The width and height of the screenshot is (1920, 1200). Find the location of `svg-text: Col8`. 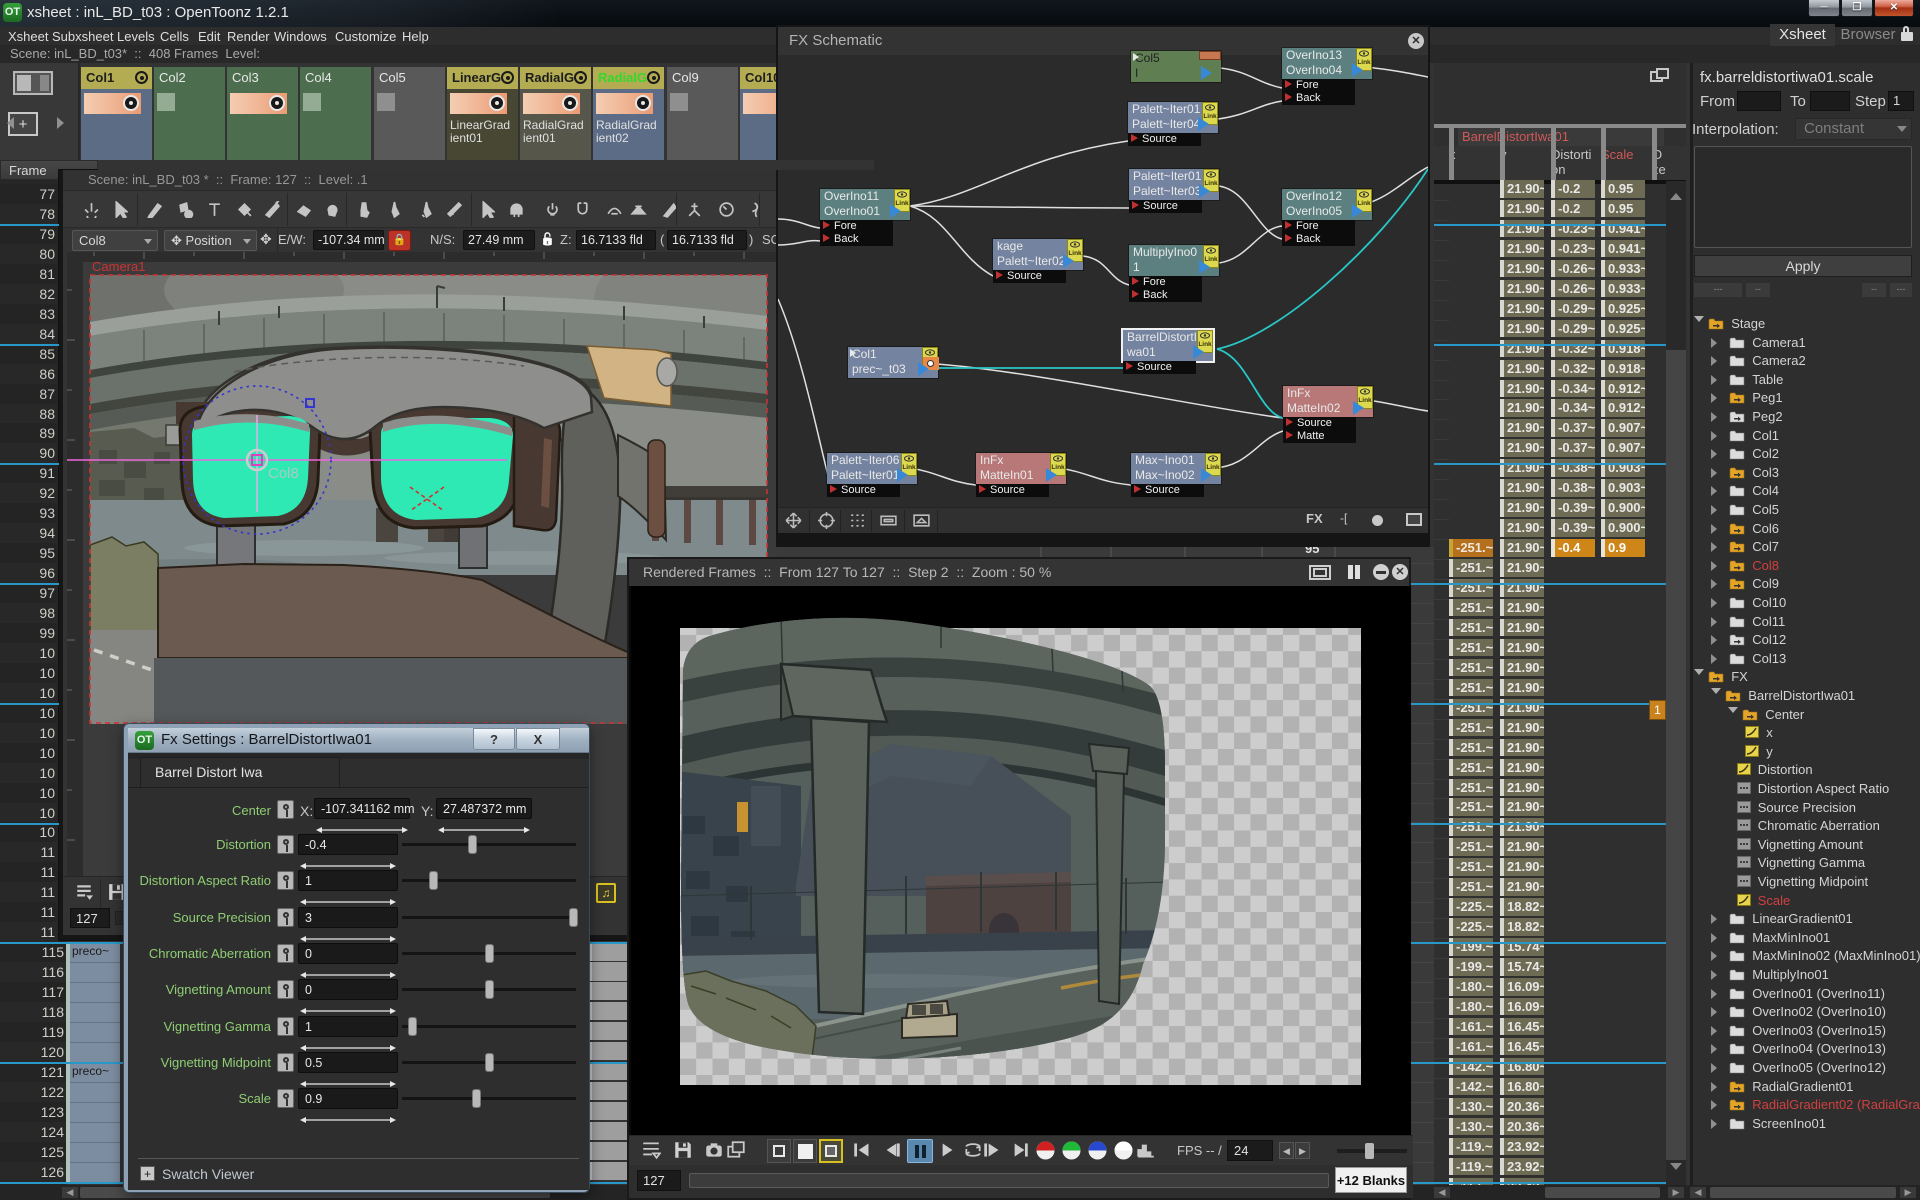

svg-text: Col8 is located at coordinates (283, 473).